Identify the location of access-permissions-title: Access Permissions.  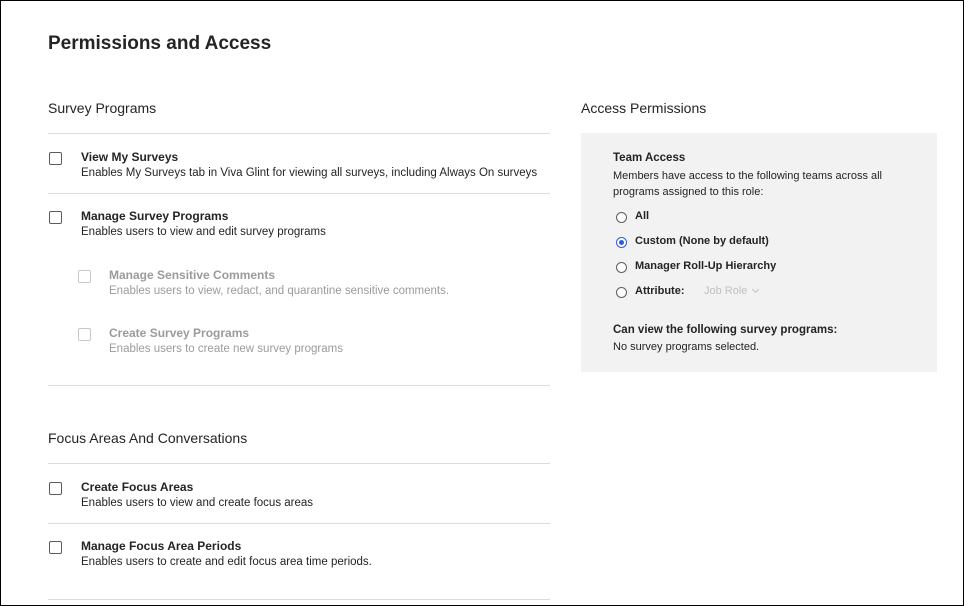
(644, 108).